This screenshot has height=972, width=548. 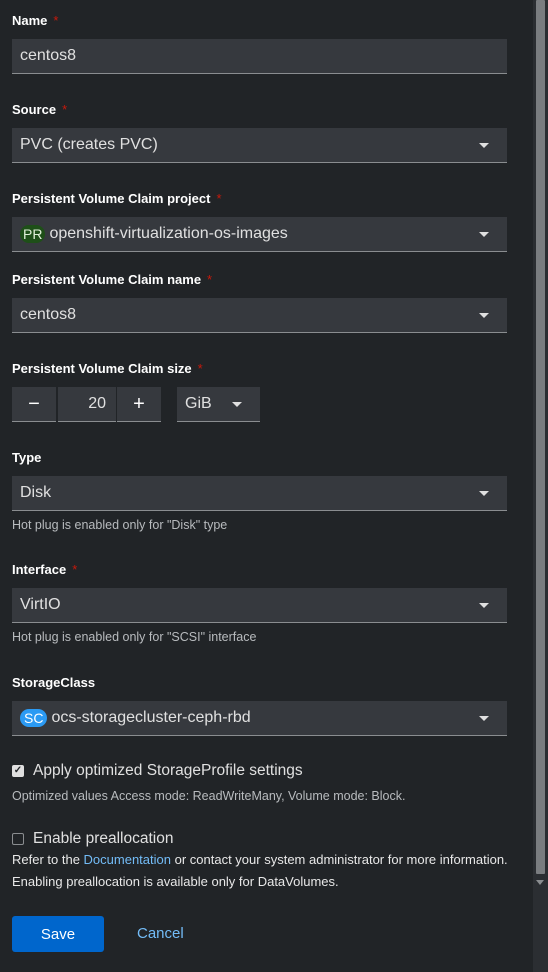 I want to click on storageclass-select: SC ocs-storagecluster-ceph-rbd, so click(x=259, y=718).